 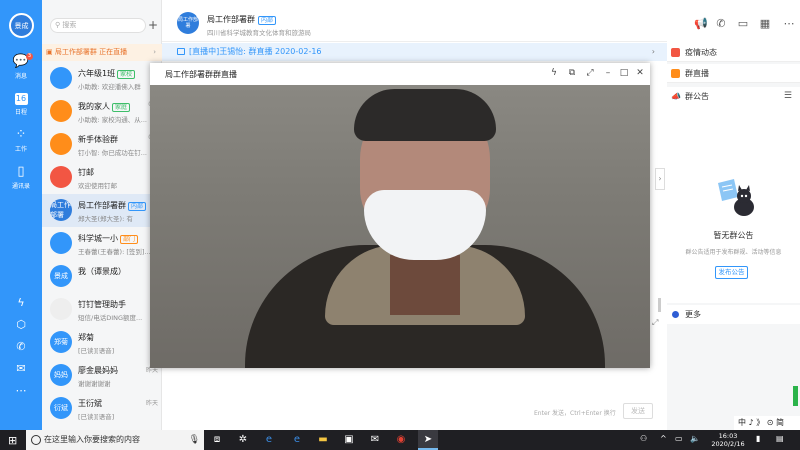 What do you see at coordinates (269, 440) in the screenshot?
I see `ie-icon: e` at bounding box center [269, 440].